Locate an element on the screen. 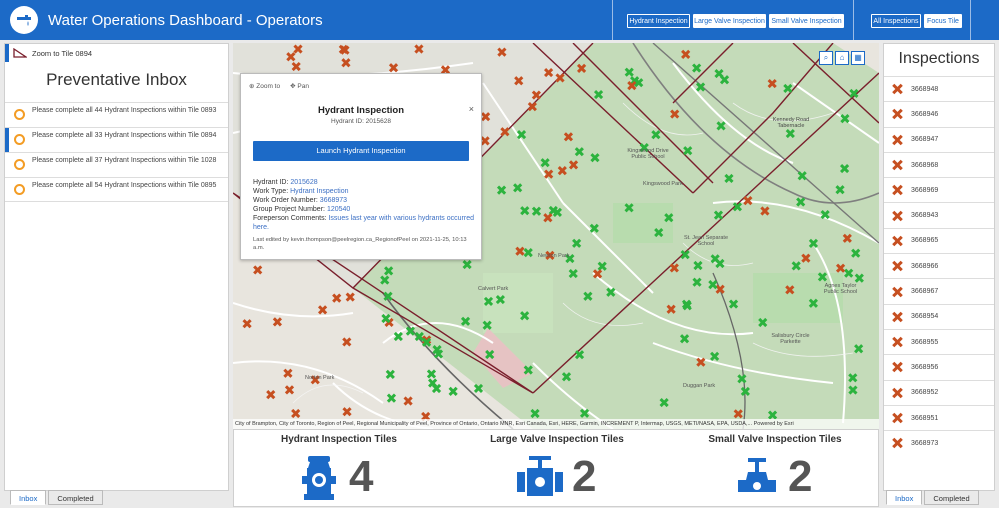 The height and width of the screenshot is (508, 999). popup-zoom-to-button: ⊕ Zoom to is located at coordinates (264, 86).